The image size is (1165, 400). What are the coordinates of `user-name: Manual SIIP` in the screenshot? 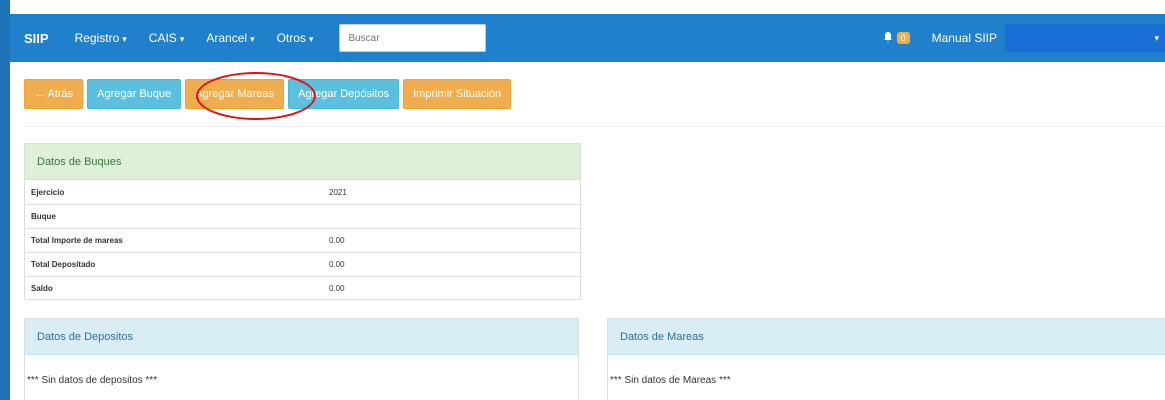 It's located at (964, 38).